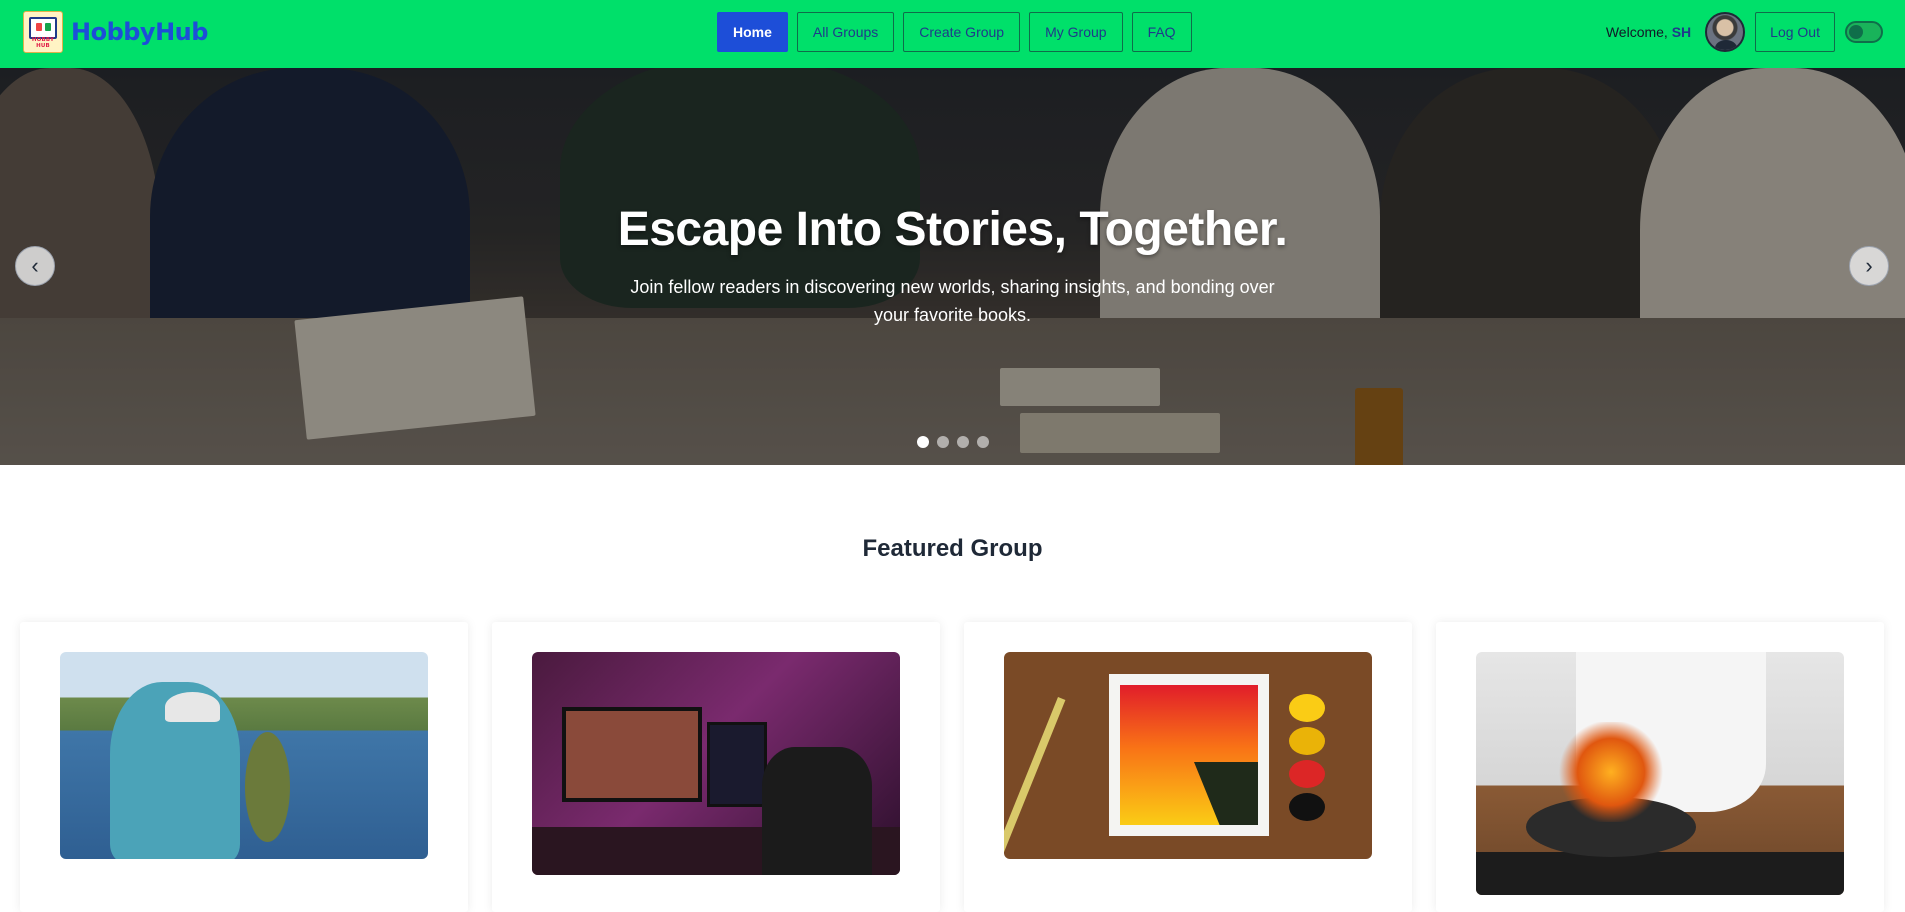 This screenshot has height=912, width=1905. I want to click on welcome-text: Welcome, SH, so click(1648, 32).